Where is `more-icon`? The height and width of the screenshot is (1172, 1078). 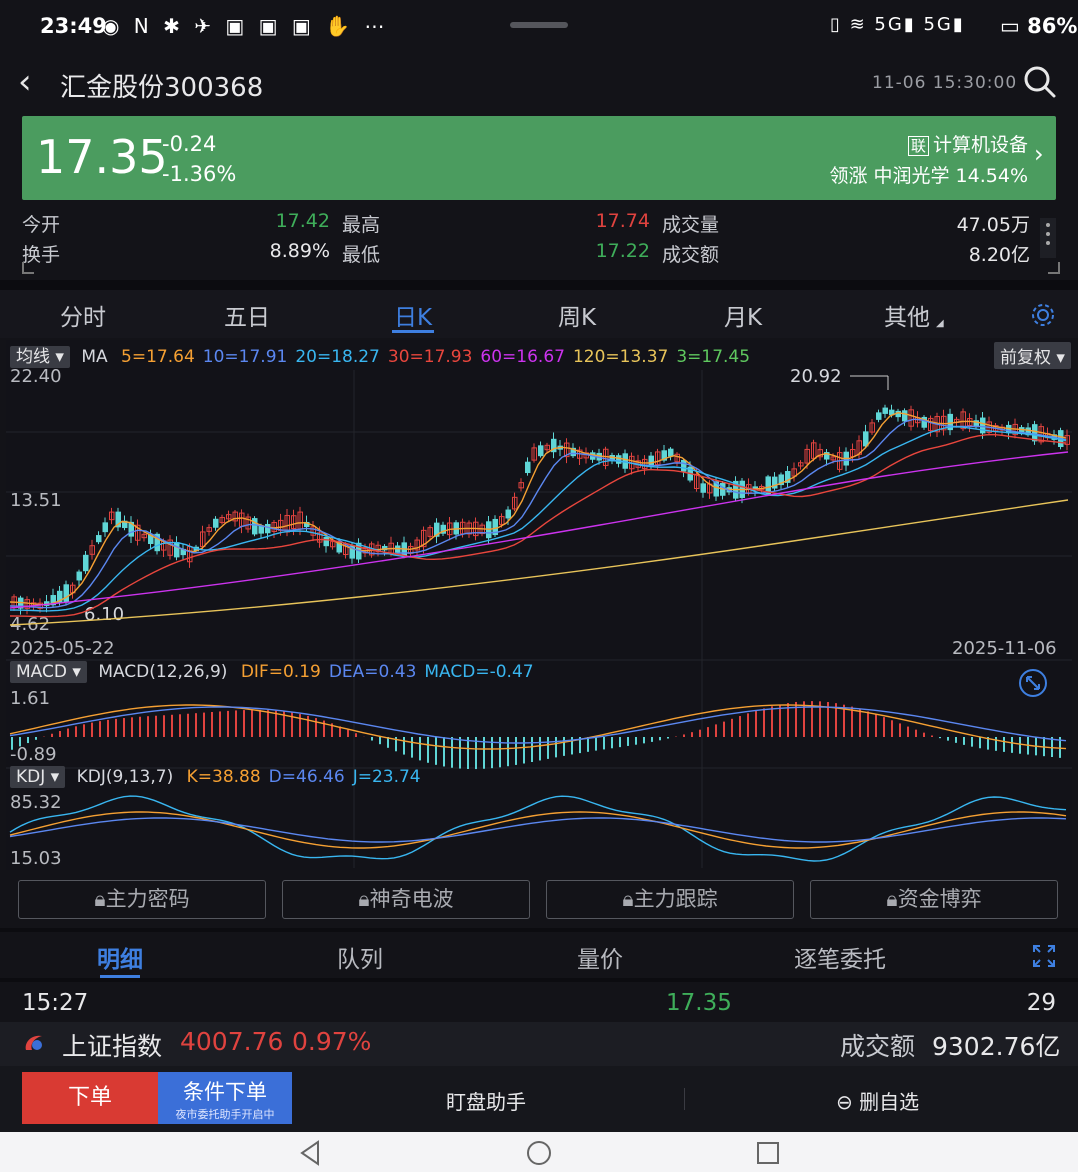
more-icon is located at coordinates (1048, 238).